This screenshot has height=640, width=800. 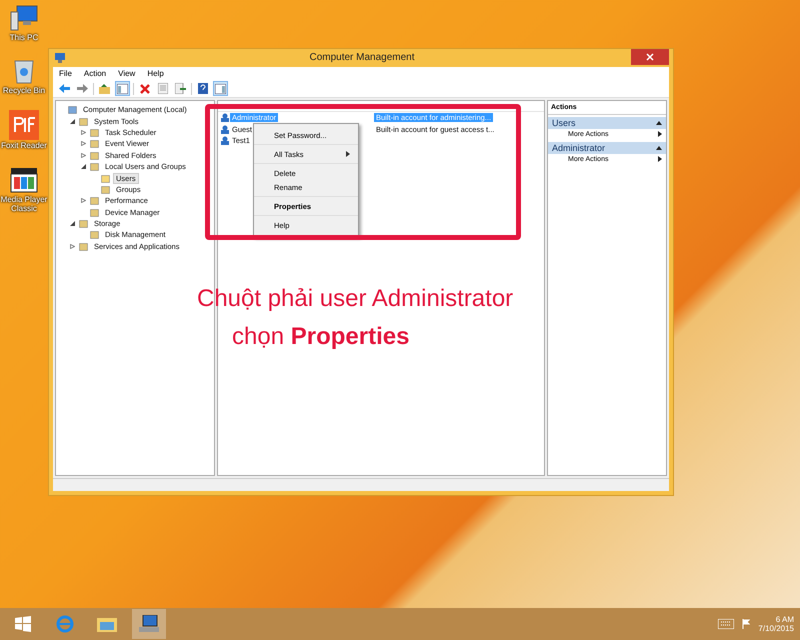 I want to click on flag-icon, so click(x=746, y=624).